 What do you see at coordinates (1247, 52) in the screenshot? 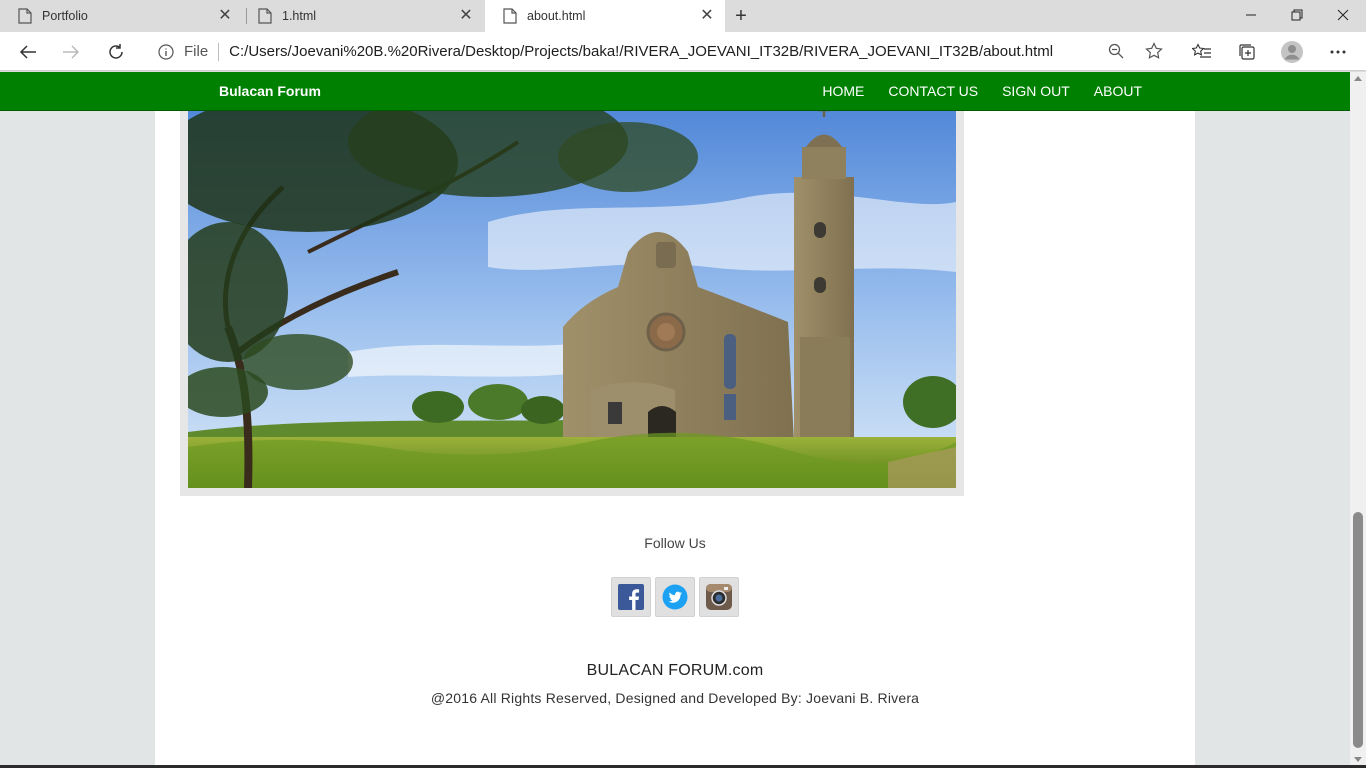
I see `collections-icon` at bounding box center [1247, 52].